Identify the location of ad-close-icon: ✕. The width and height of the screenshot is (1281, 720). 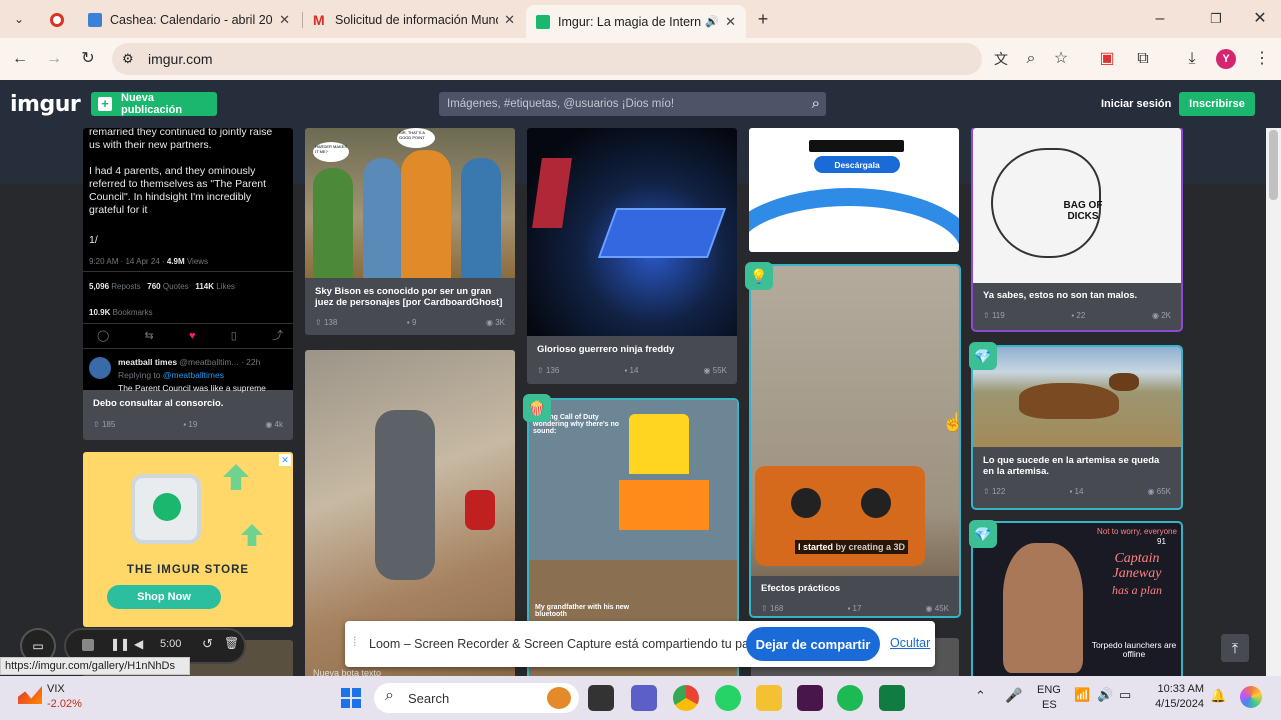
(285, 460).